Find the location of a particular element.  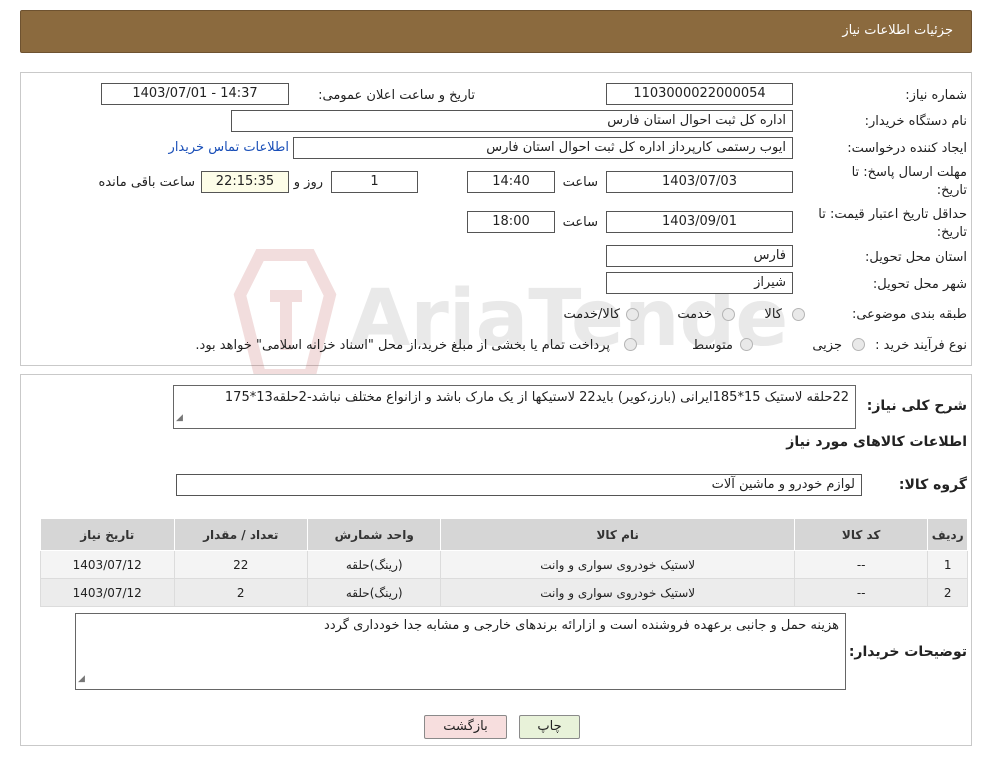

deadline-date-field: 1403/07/03 is located at coordinates (699, 182).